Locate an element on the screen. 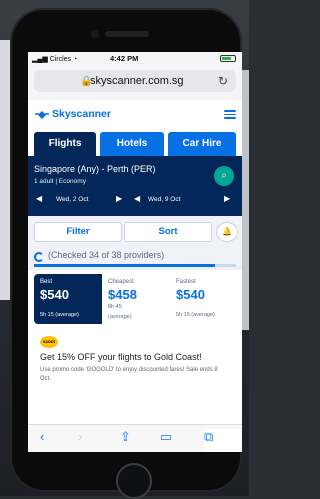 The width and height of the screenshot is (320, 499). status-bar: ▂▄▆ Circles ◔ 4:42 PM is located at coordinates (135, 59).